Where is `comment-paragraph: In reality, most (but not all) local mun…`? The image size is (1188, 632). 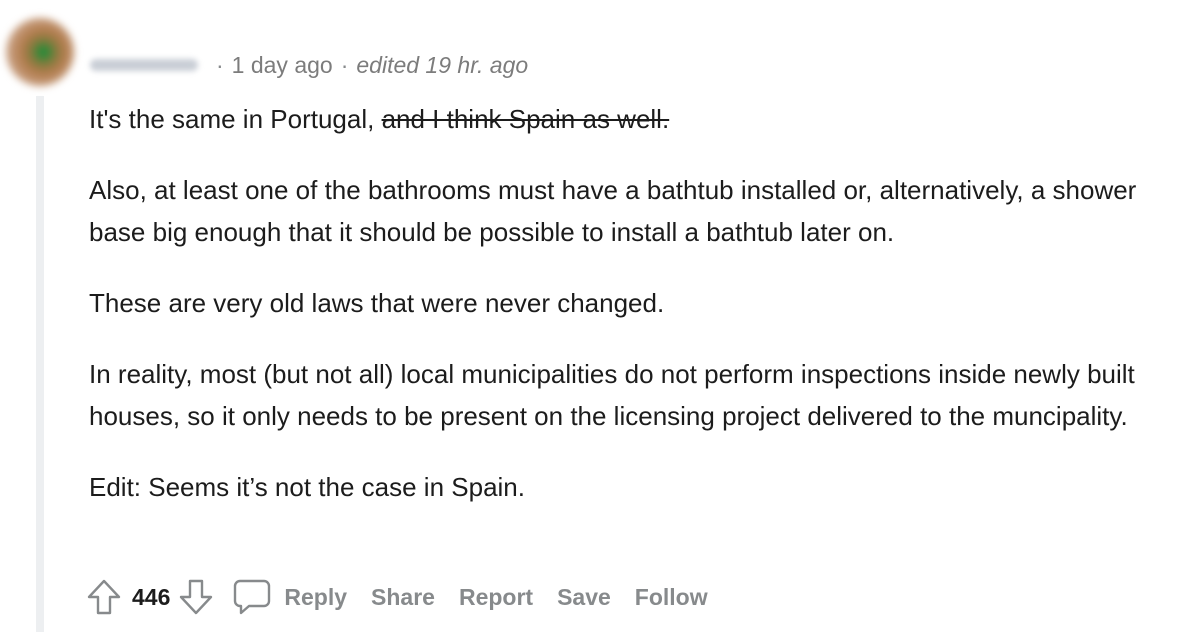 comment-paragraph: In reality, most (but not all) local mun… is located at coordinates (612, 395).